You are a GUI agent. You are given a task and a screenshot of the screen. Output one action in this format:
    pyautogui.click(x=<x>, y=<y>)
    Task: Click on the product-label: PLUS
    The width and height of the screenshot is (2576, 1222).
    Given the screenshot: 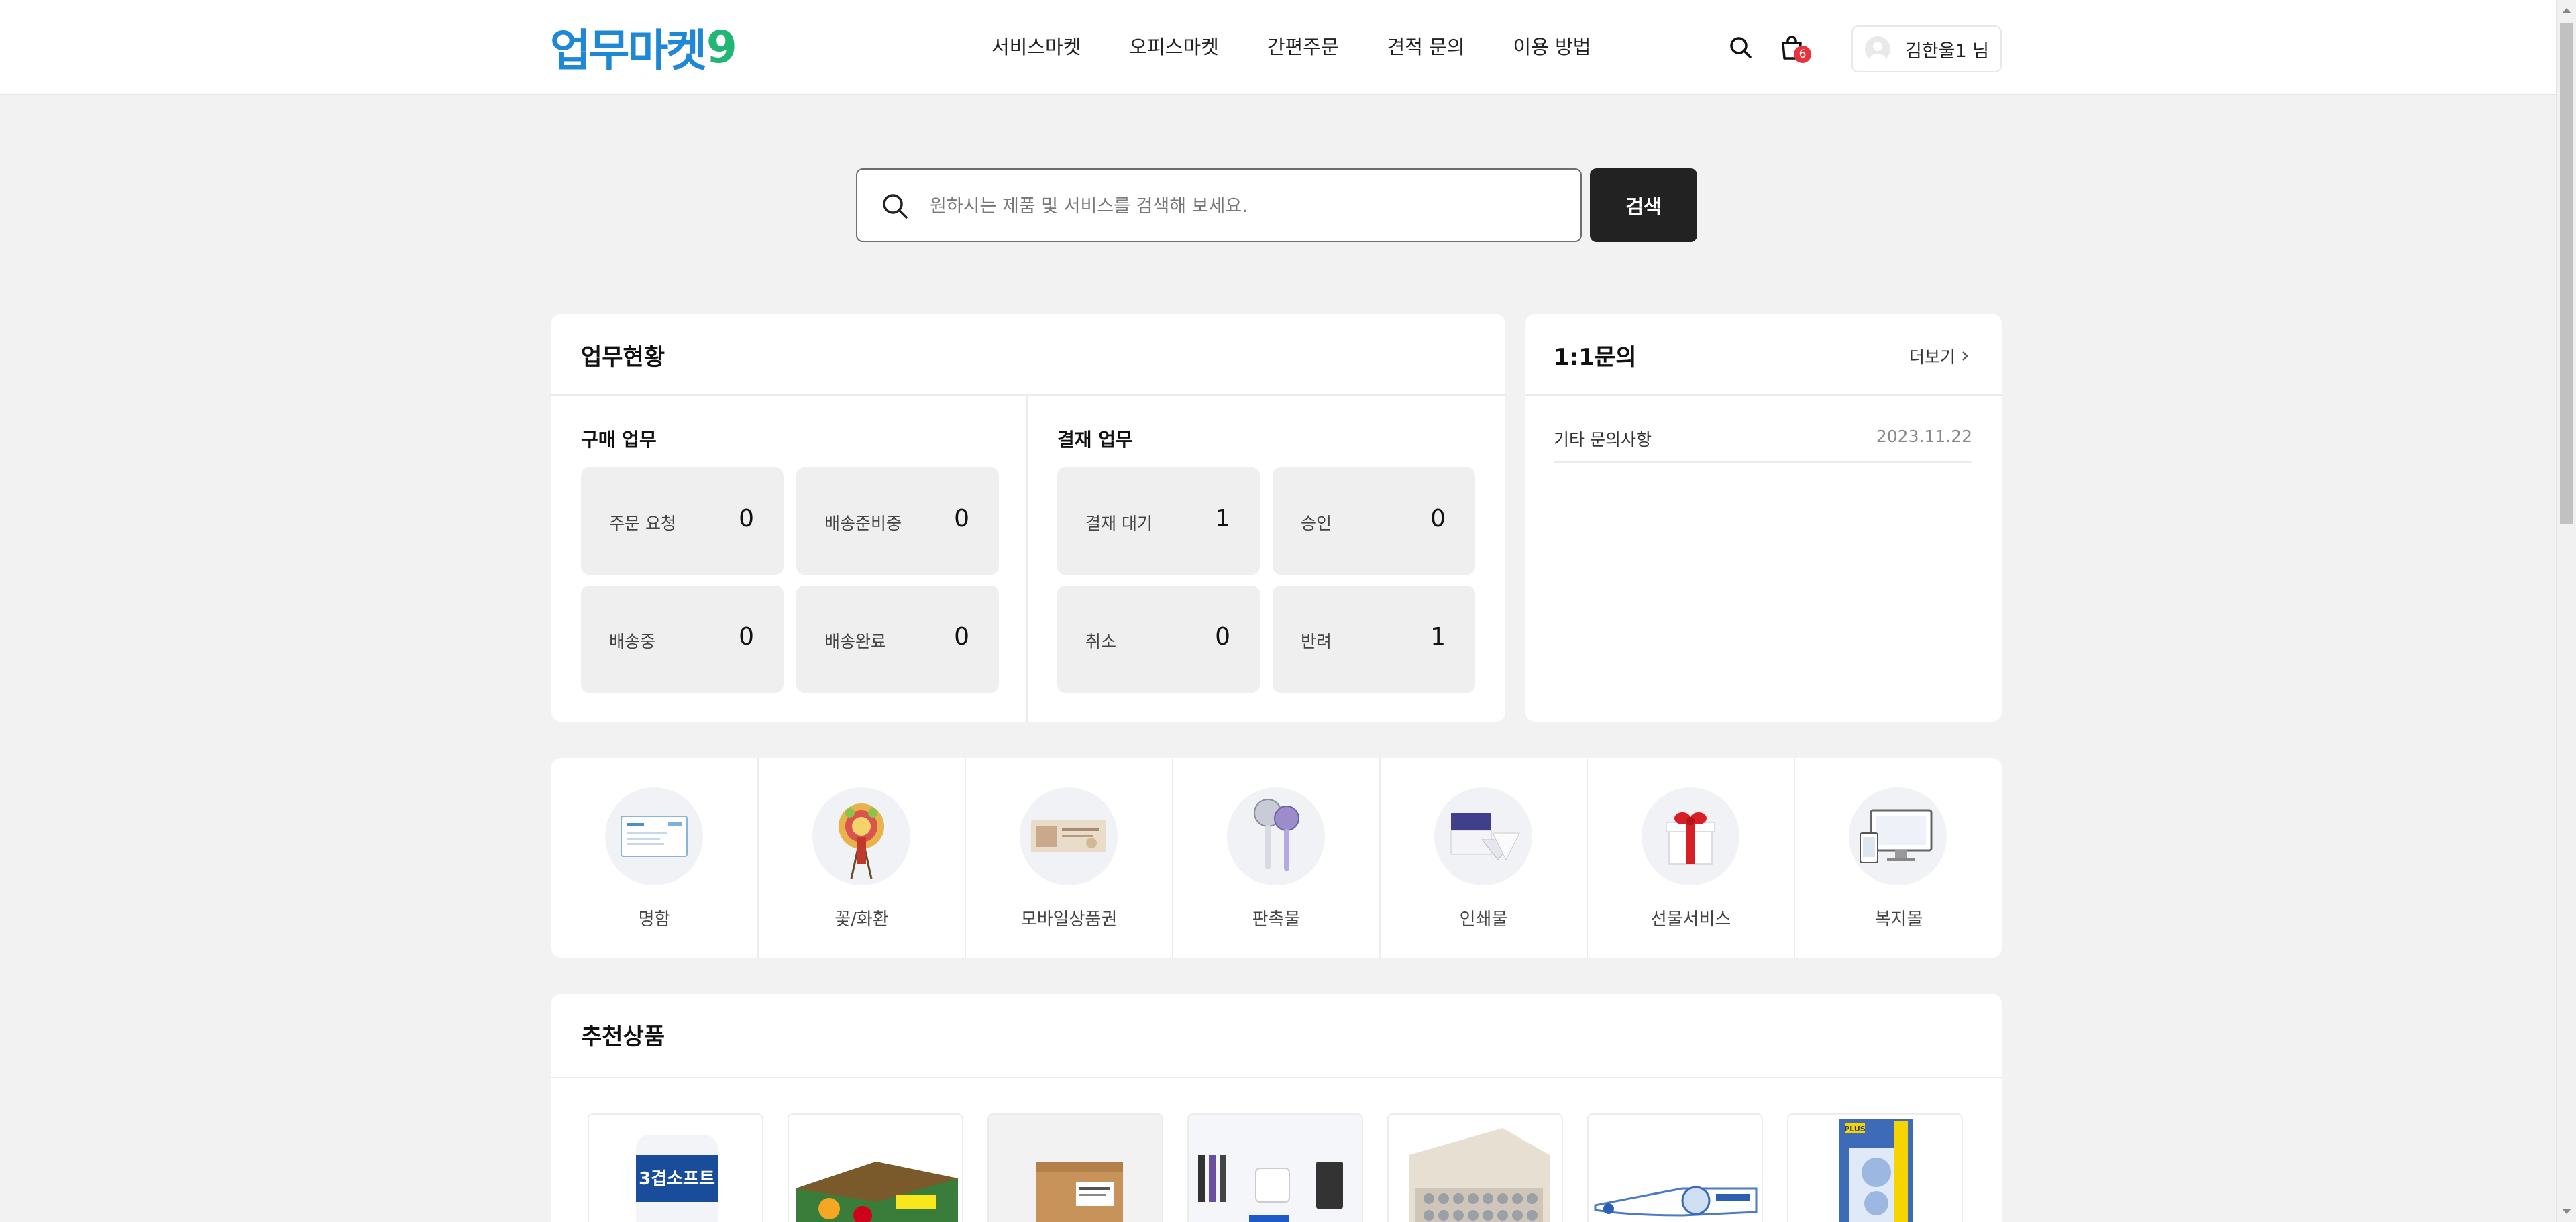 What is the action you would take?
    pyautogui.click(x=1855, y=1129)
    